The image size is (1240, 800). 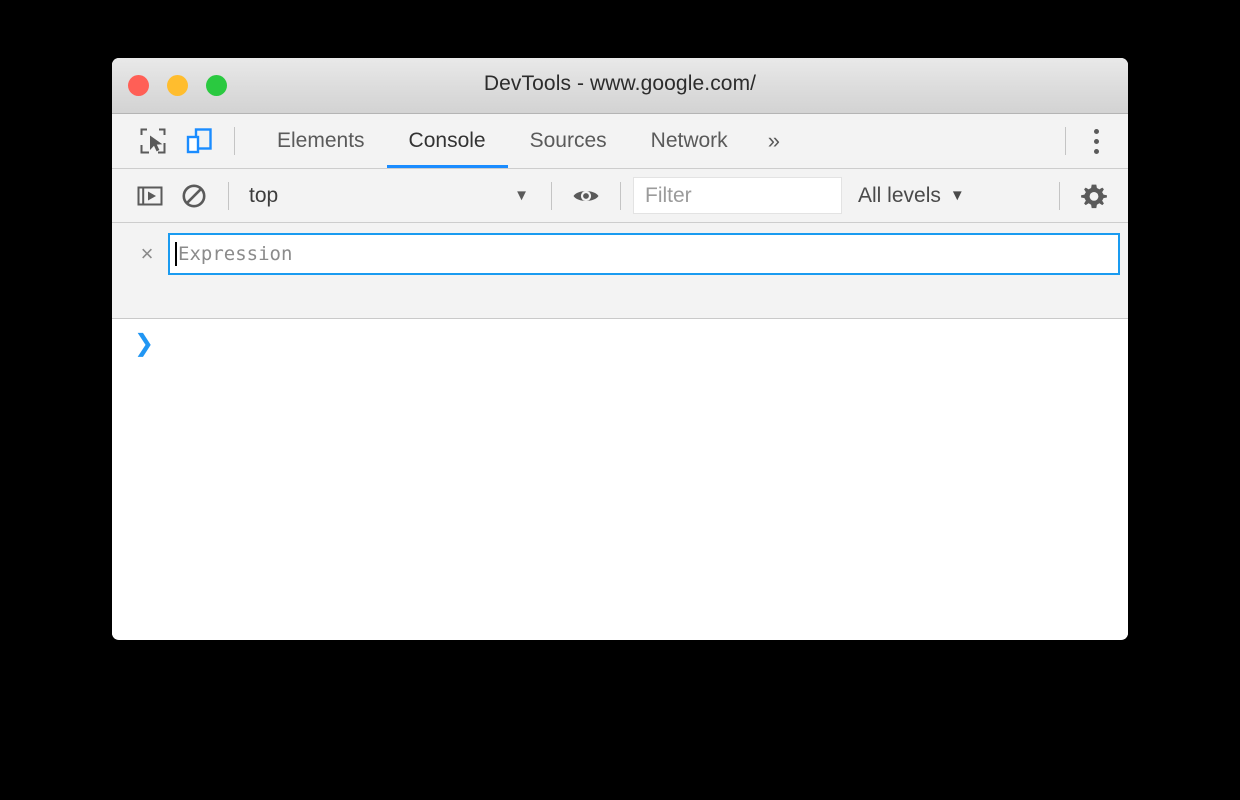 I want to click on live-expression-row: × Expression, so click(x=620, y=249).